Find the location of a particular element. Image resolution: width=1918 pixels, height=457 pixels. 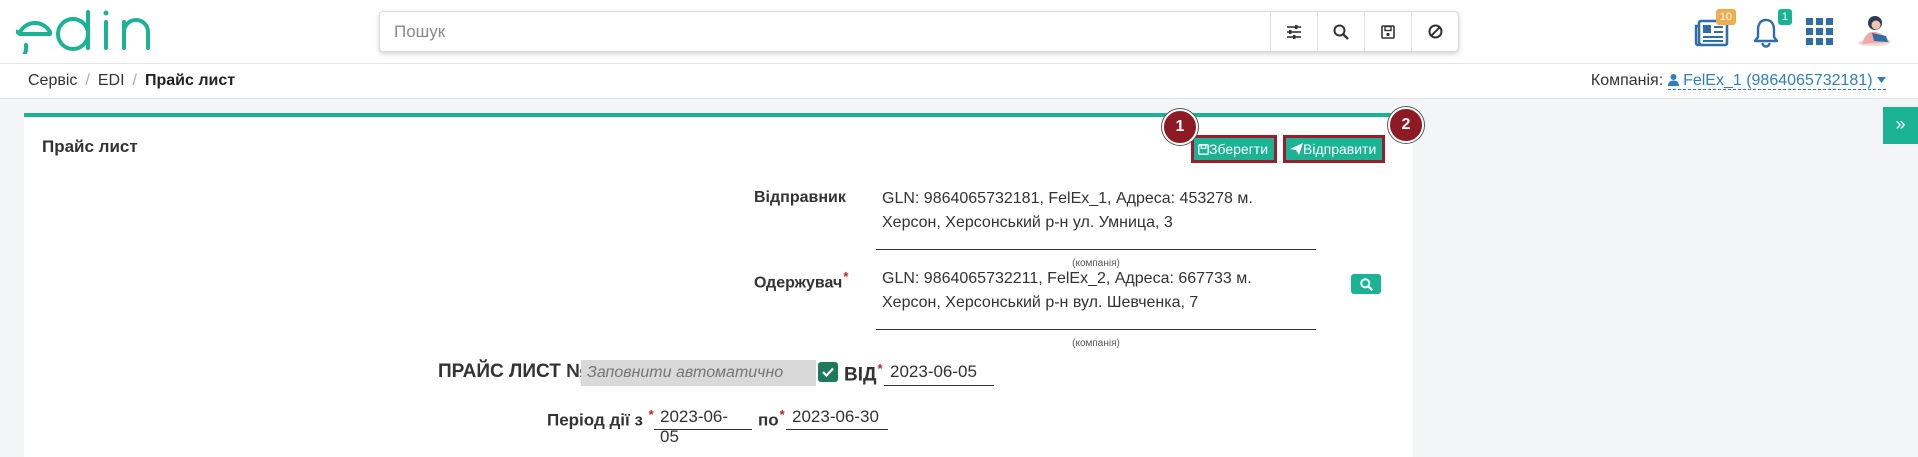

apps-button is located at coordinates (1822, 32).